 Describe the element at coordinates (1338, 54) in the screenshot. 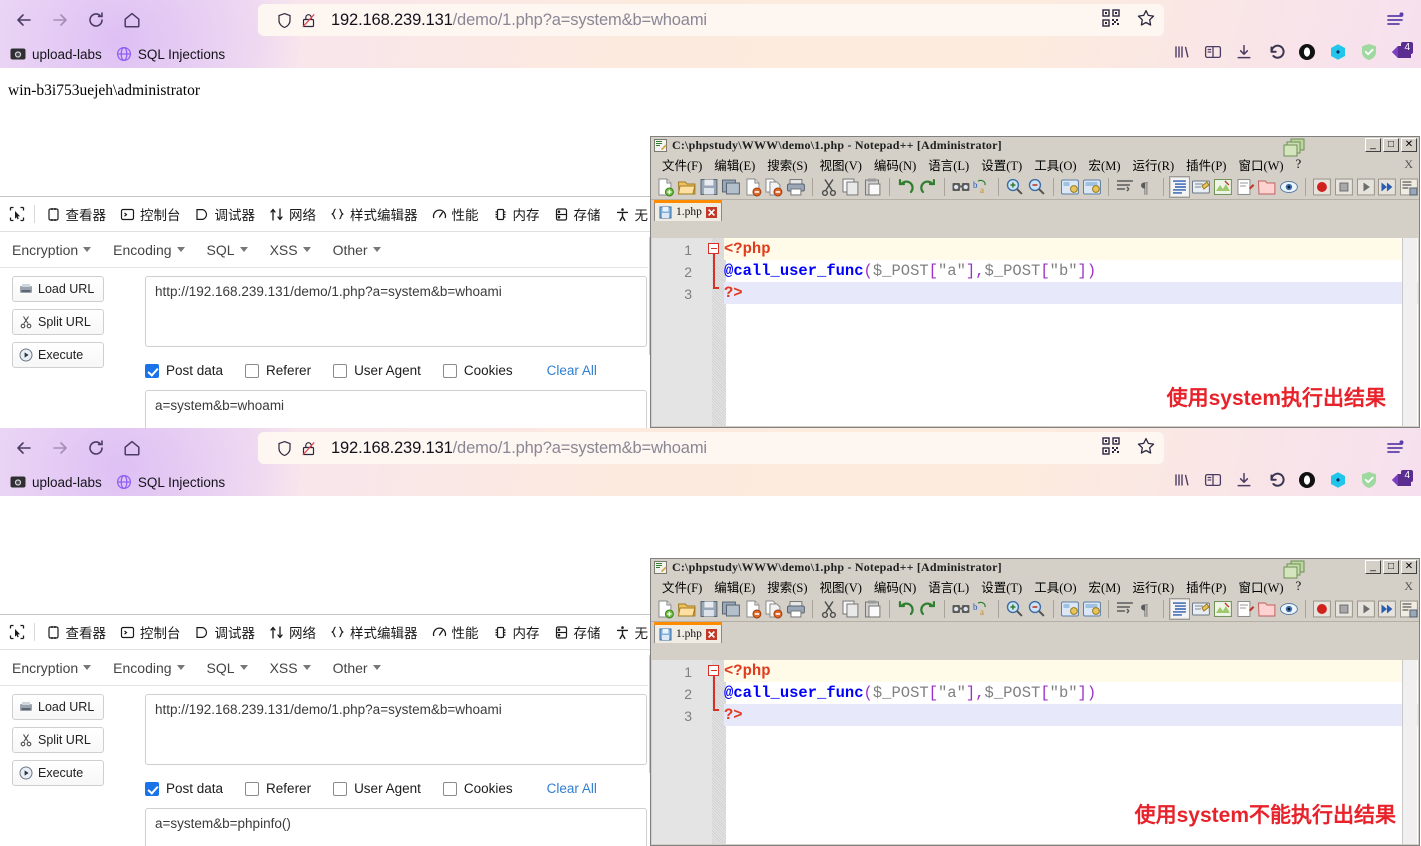

I see `hex-blue-icon` at that location.